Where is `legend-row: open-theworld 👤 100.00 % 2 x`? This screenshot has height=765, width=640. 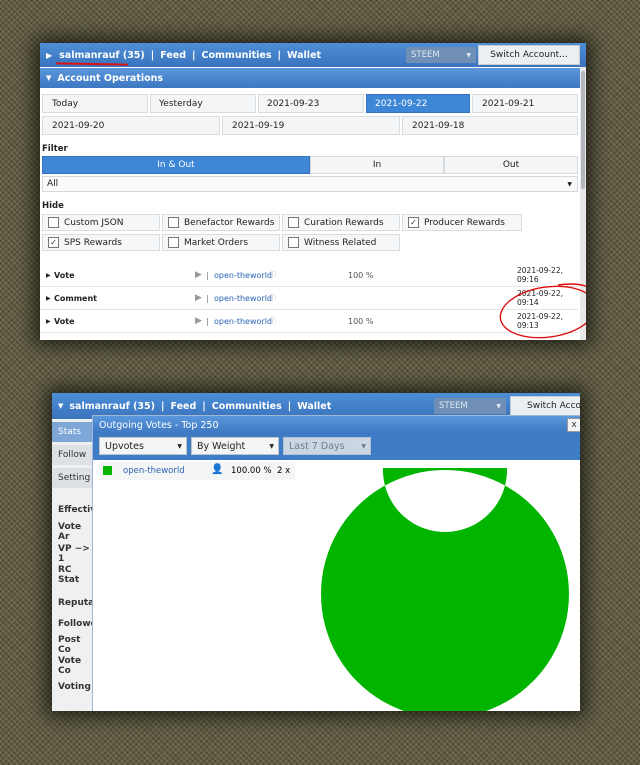 legend-row: open-theworld 👤 100.00 % 2 x is located at coordinates (197, 471).